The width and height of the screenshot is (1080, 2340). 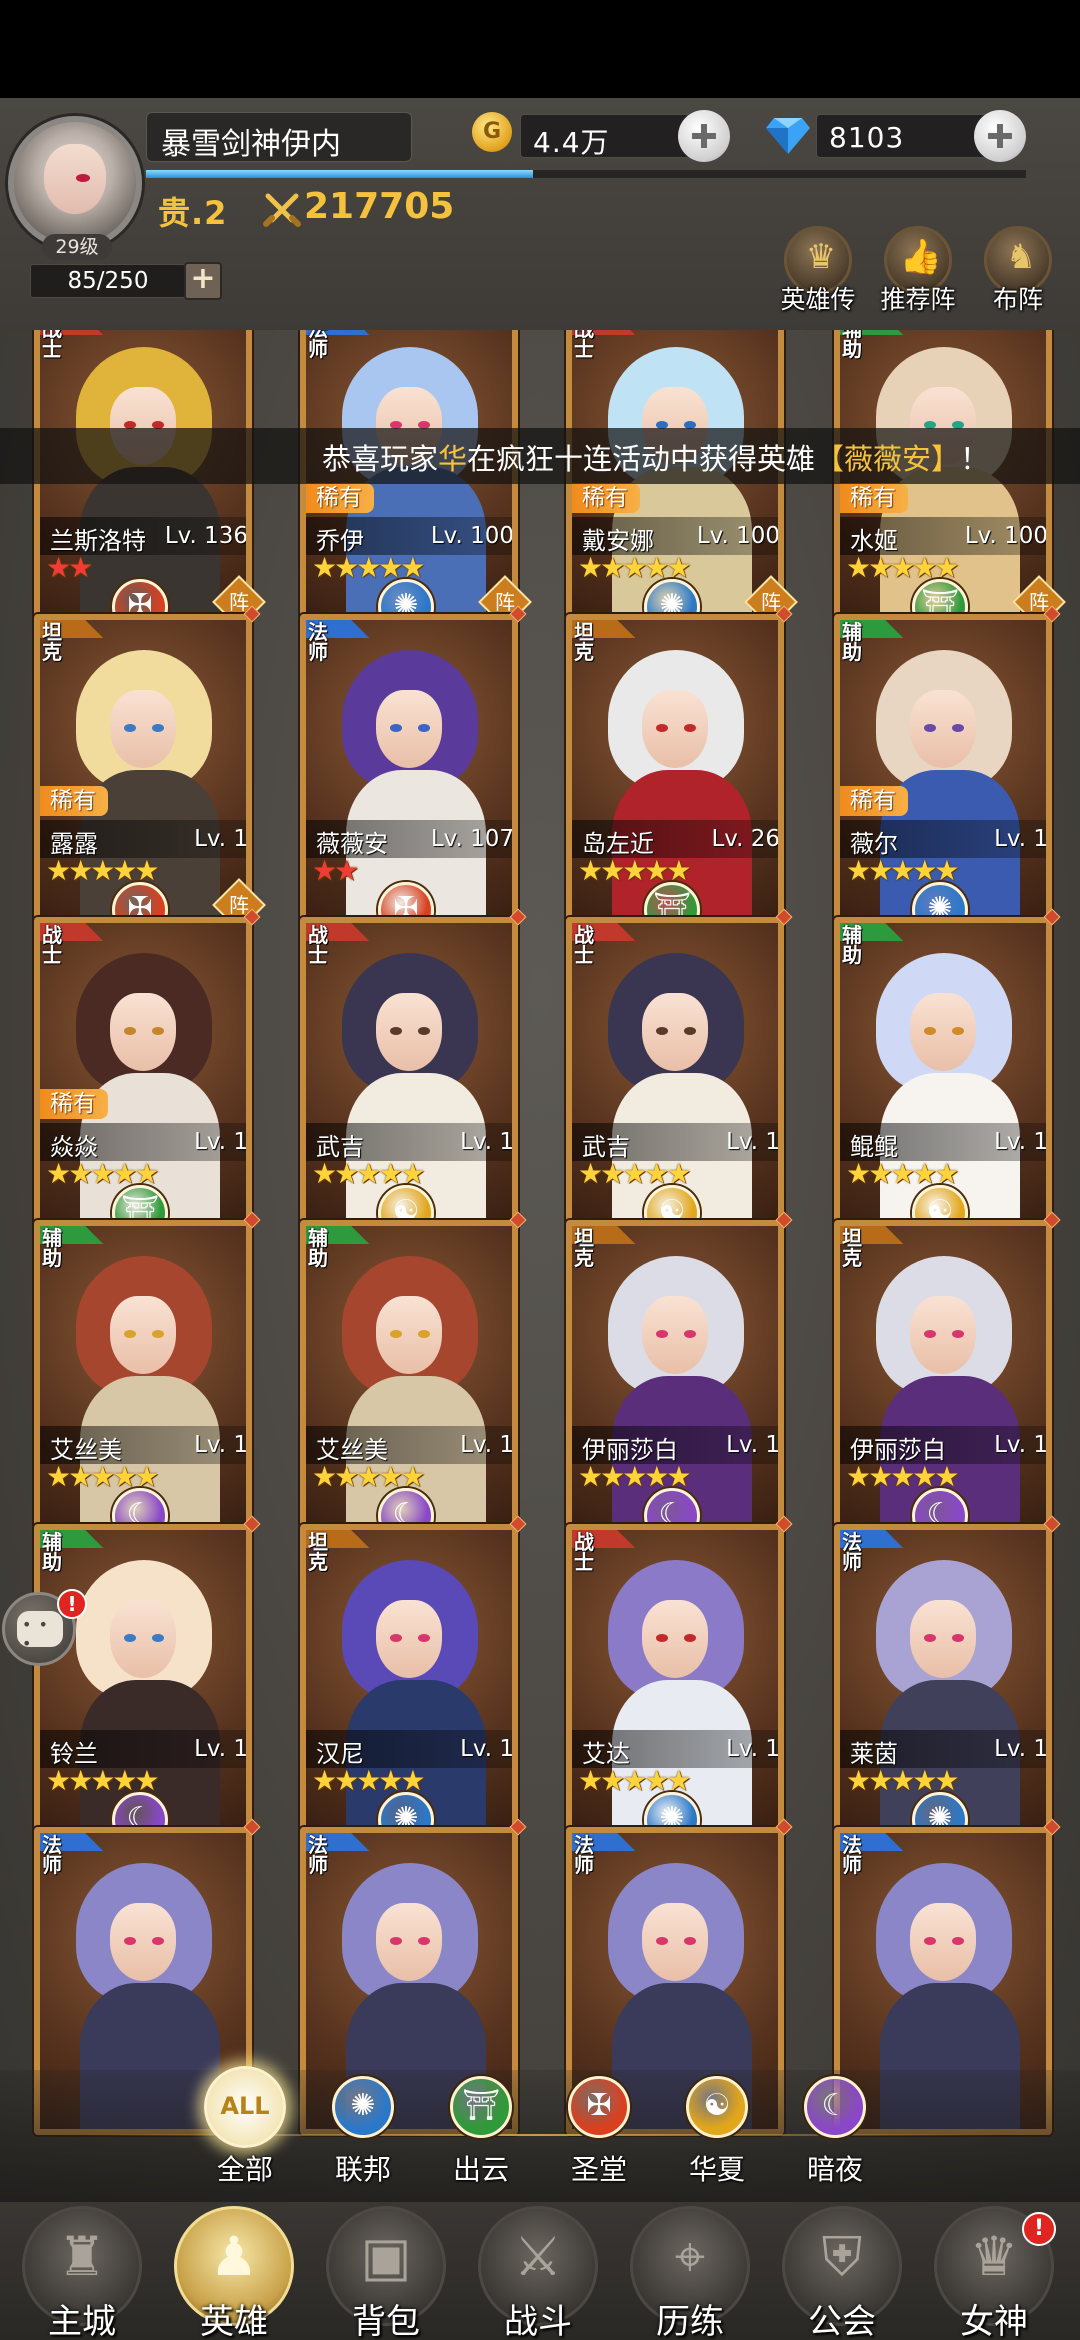 I want to click on hero-card-frame: 辅助 稀有 薇尔 Lv. 1 ★★★★★, so click(x=943, y=767).